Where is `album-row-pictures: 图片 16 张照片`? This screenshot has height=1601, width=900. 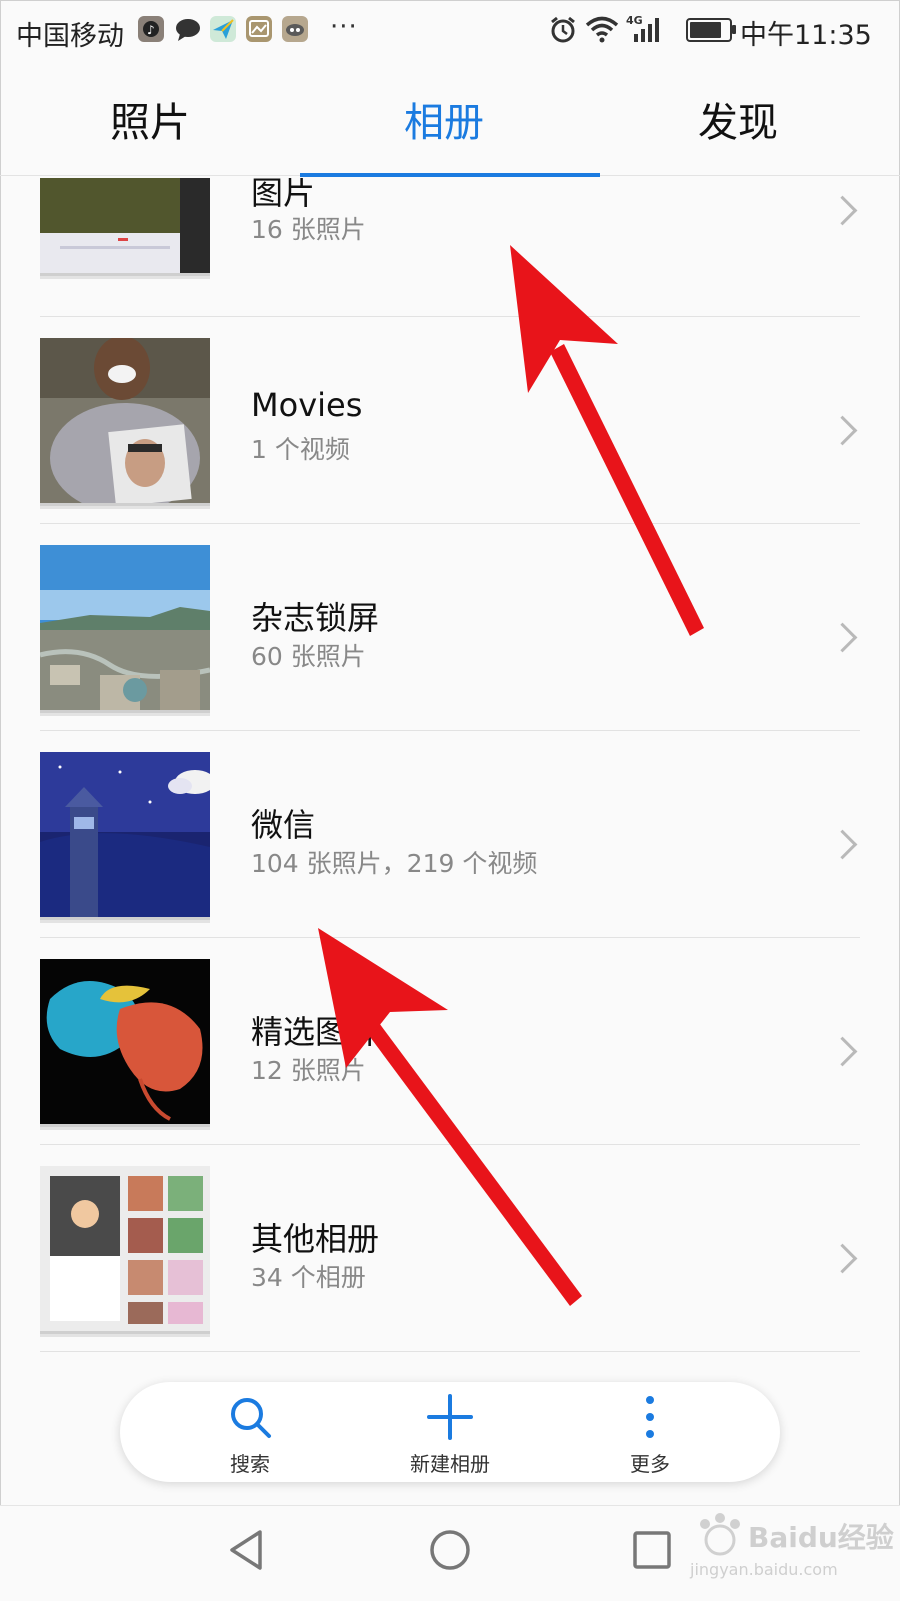 album-row-pictures: 图片 16 张照片 is located at coordinates (450, 266).